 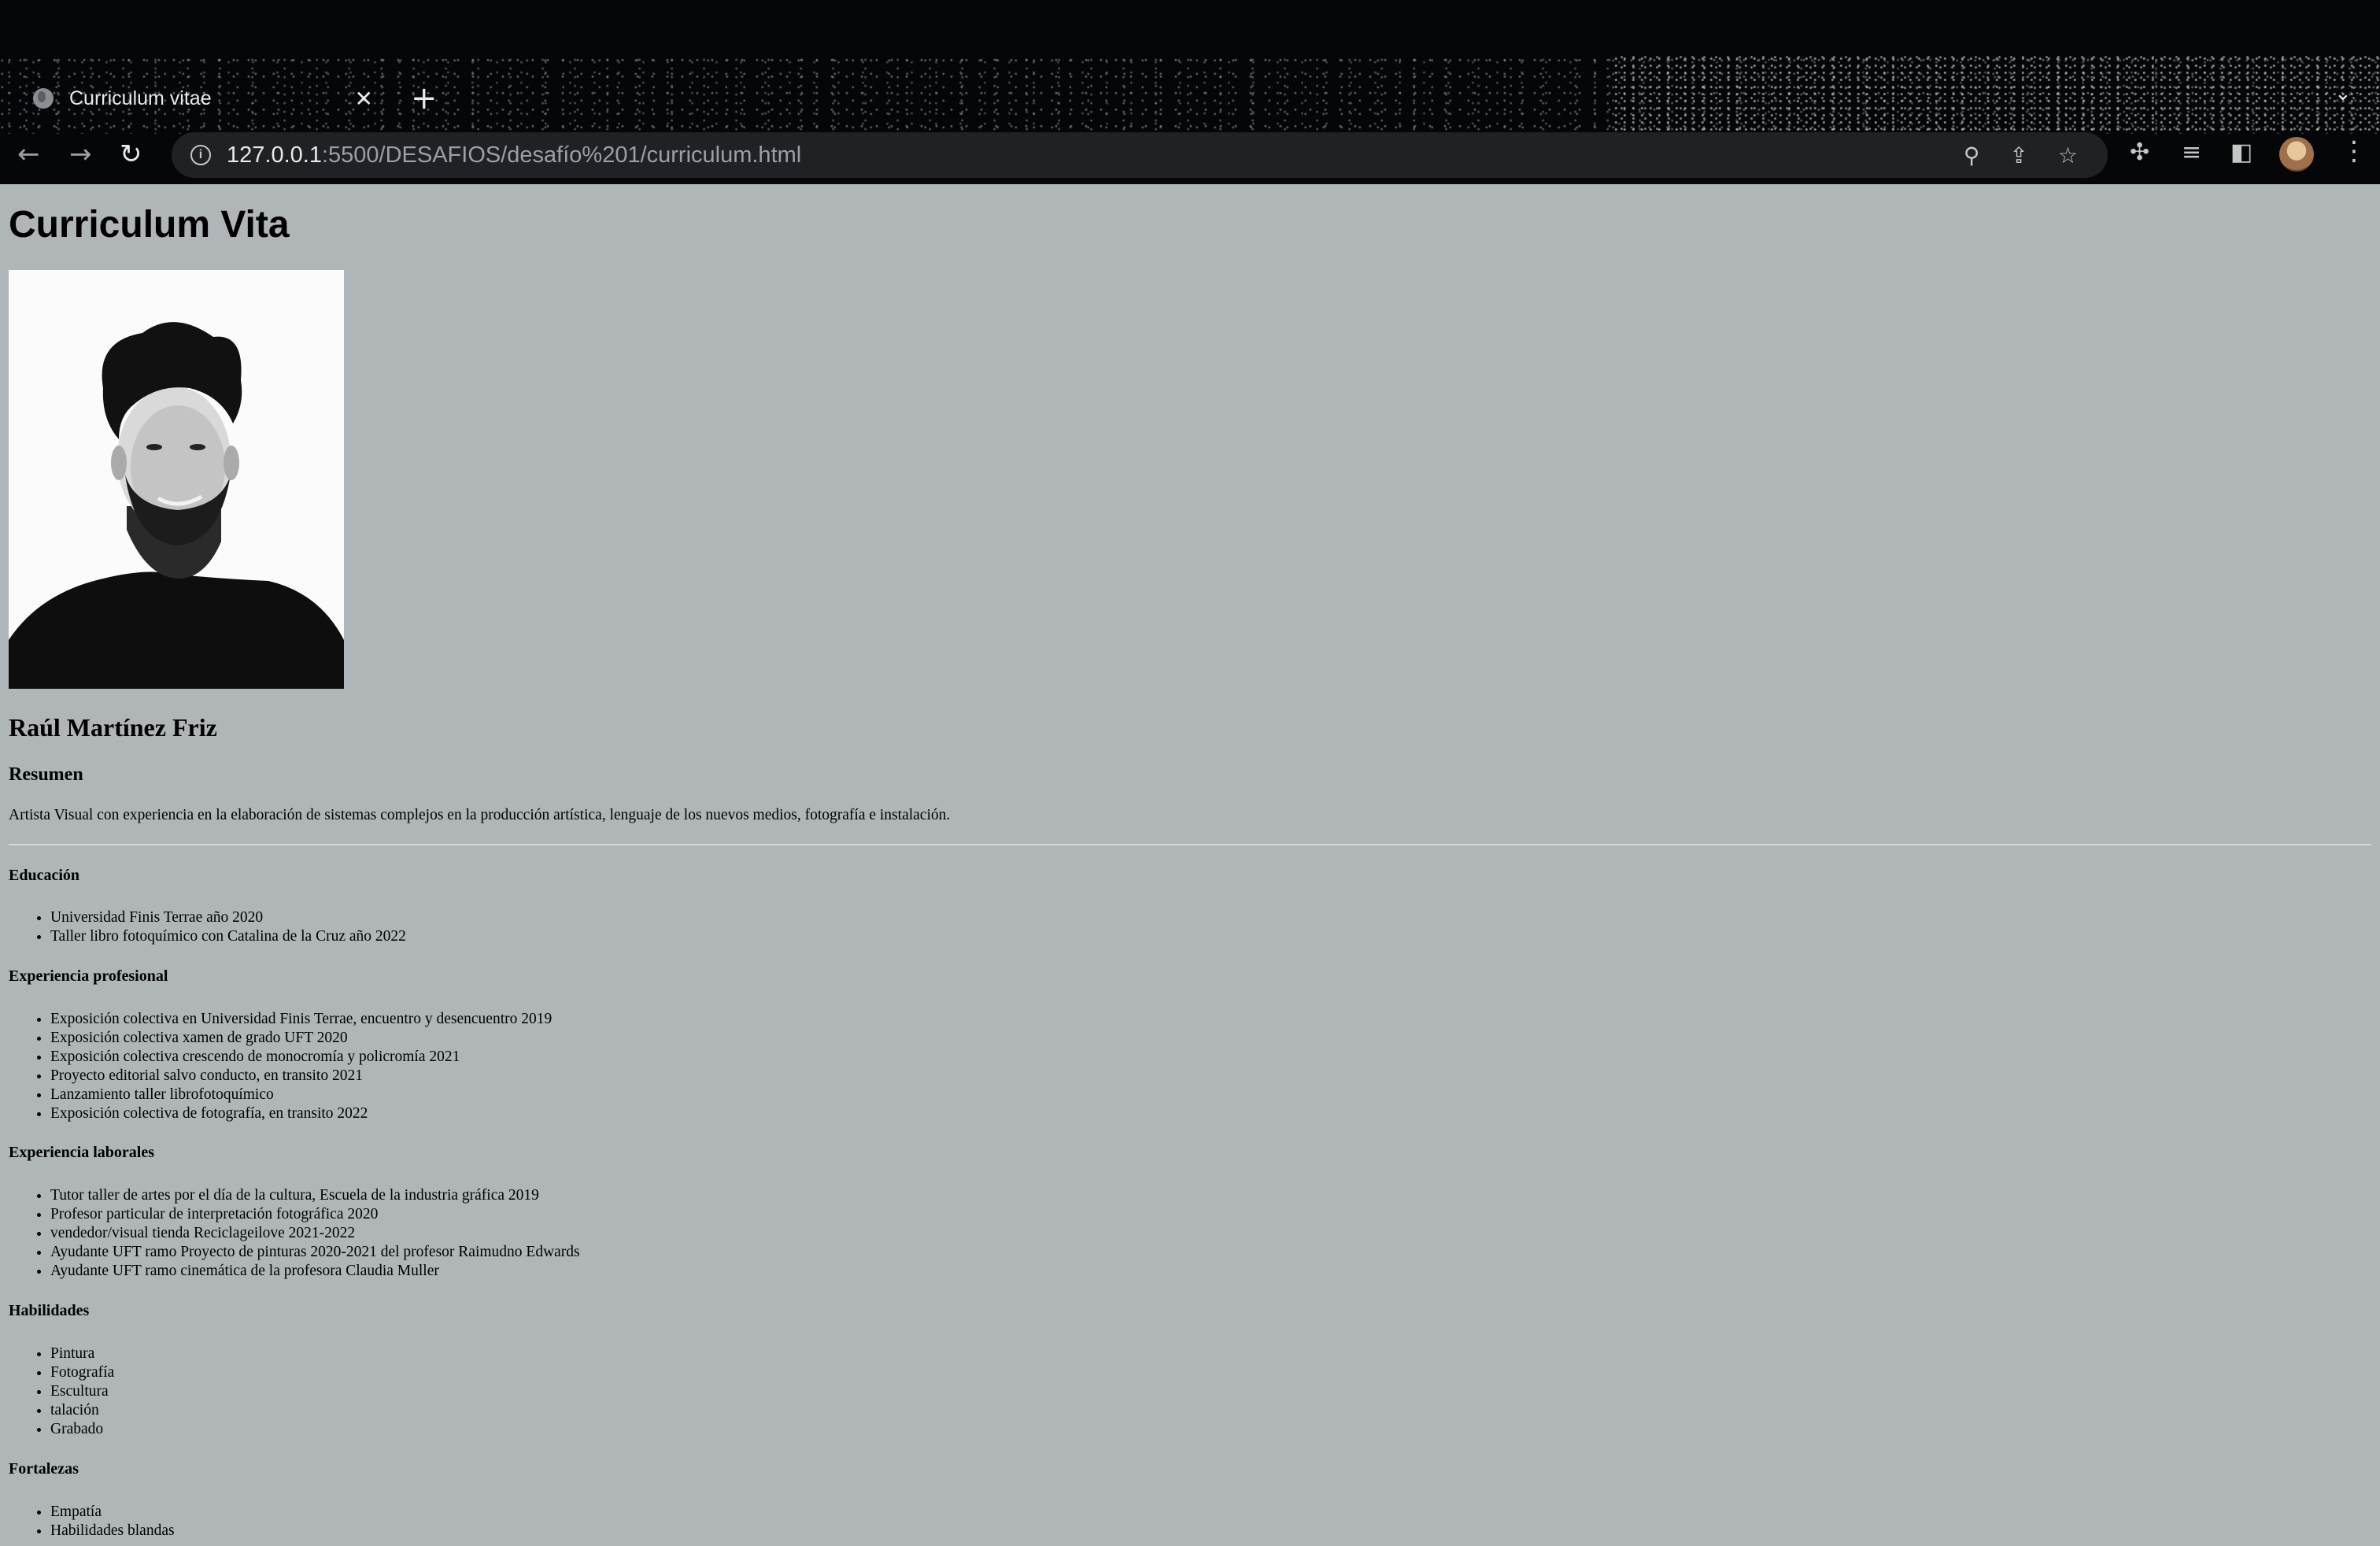 What do you see at coordinates (81, 1152) in the screenshot?
I see `experiencia-laborales-heading: Experiencia laborales` at bounding box center [81, 1152].